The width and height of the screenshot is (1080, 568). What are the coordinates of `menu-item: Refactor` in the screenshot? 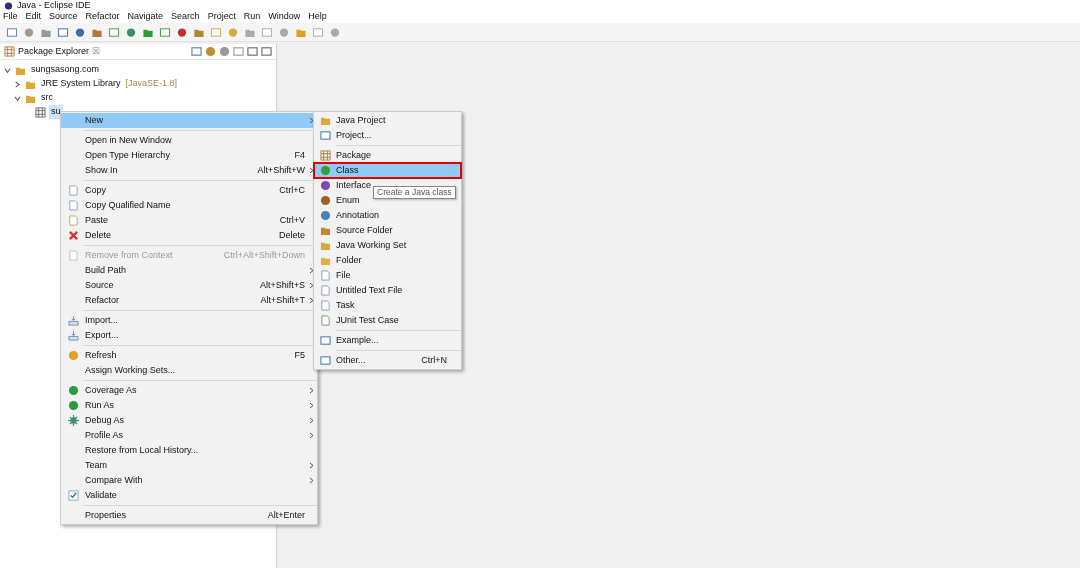 It's located at (102, 16).